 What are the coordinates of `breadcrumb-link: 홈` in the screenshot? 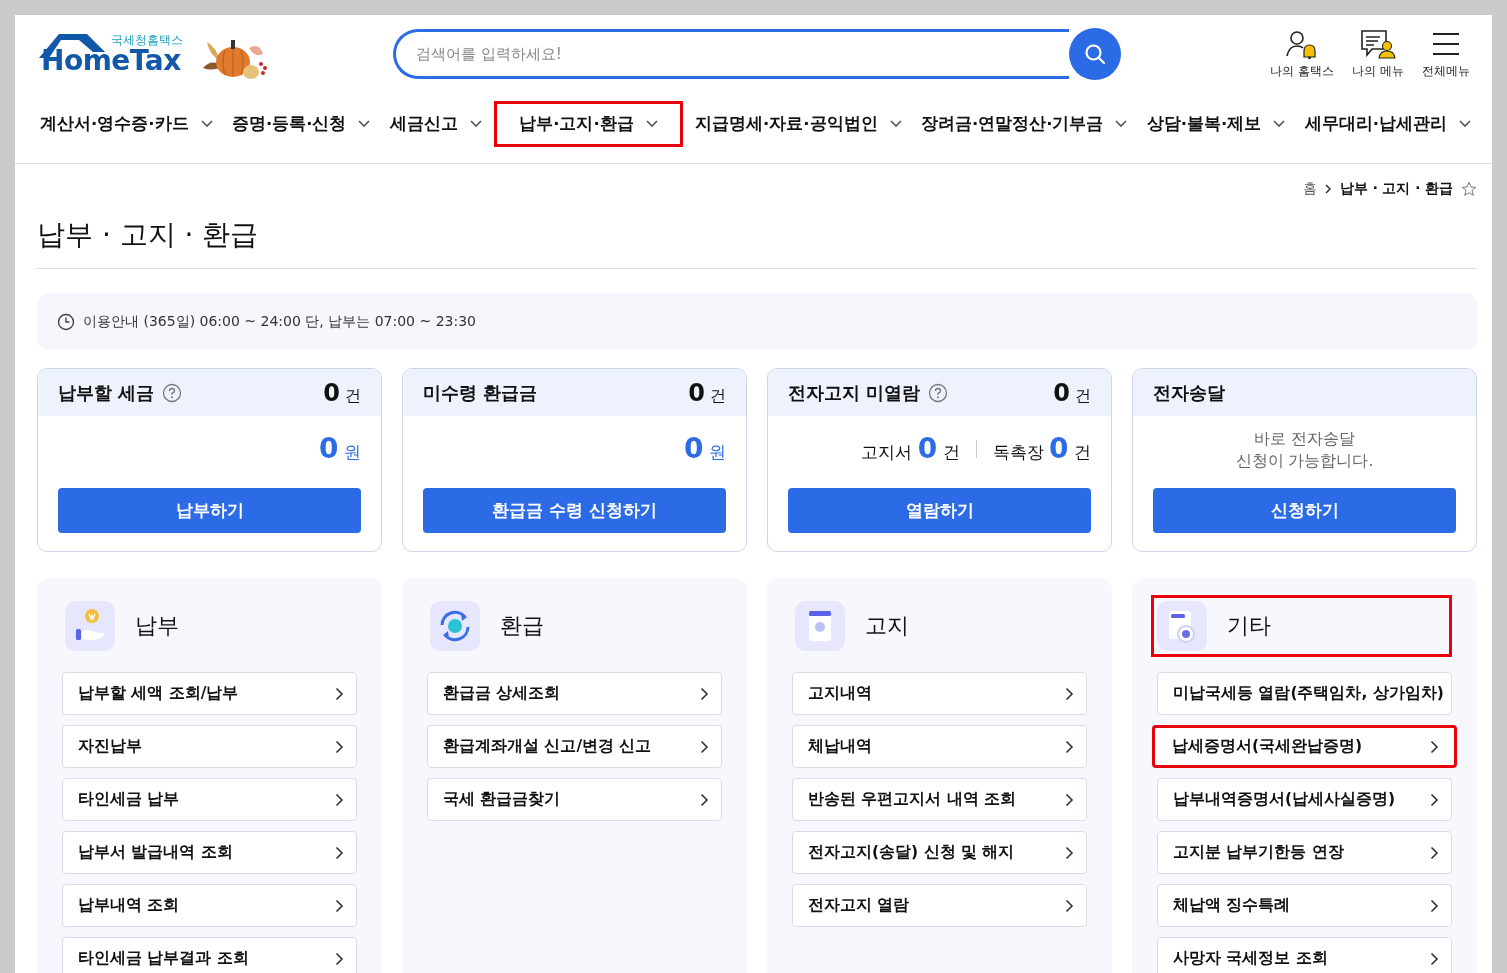 It's located at (1309, 189).